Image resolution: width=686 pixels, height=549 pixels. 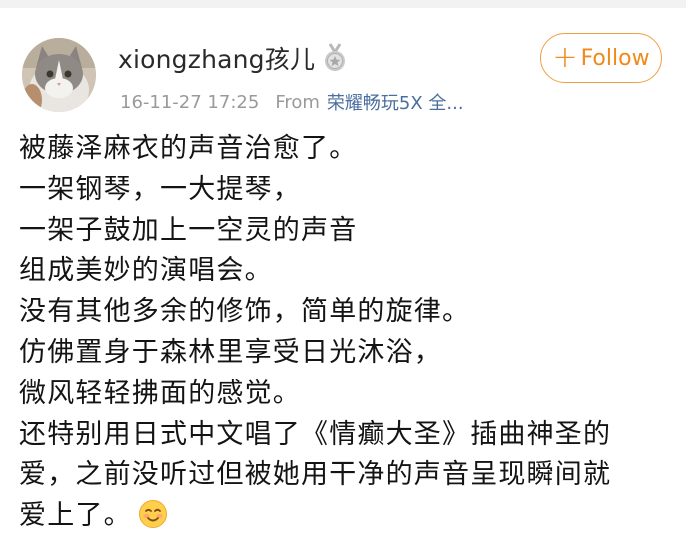 What do you see at coordinates (160, 189) in the screenshot?
I see `post-line: 一架钢琴，一大提琴，` at bounding box center [160, 189].